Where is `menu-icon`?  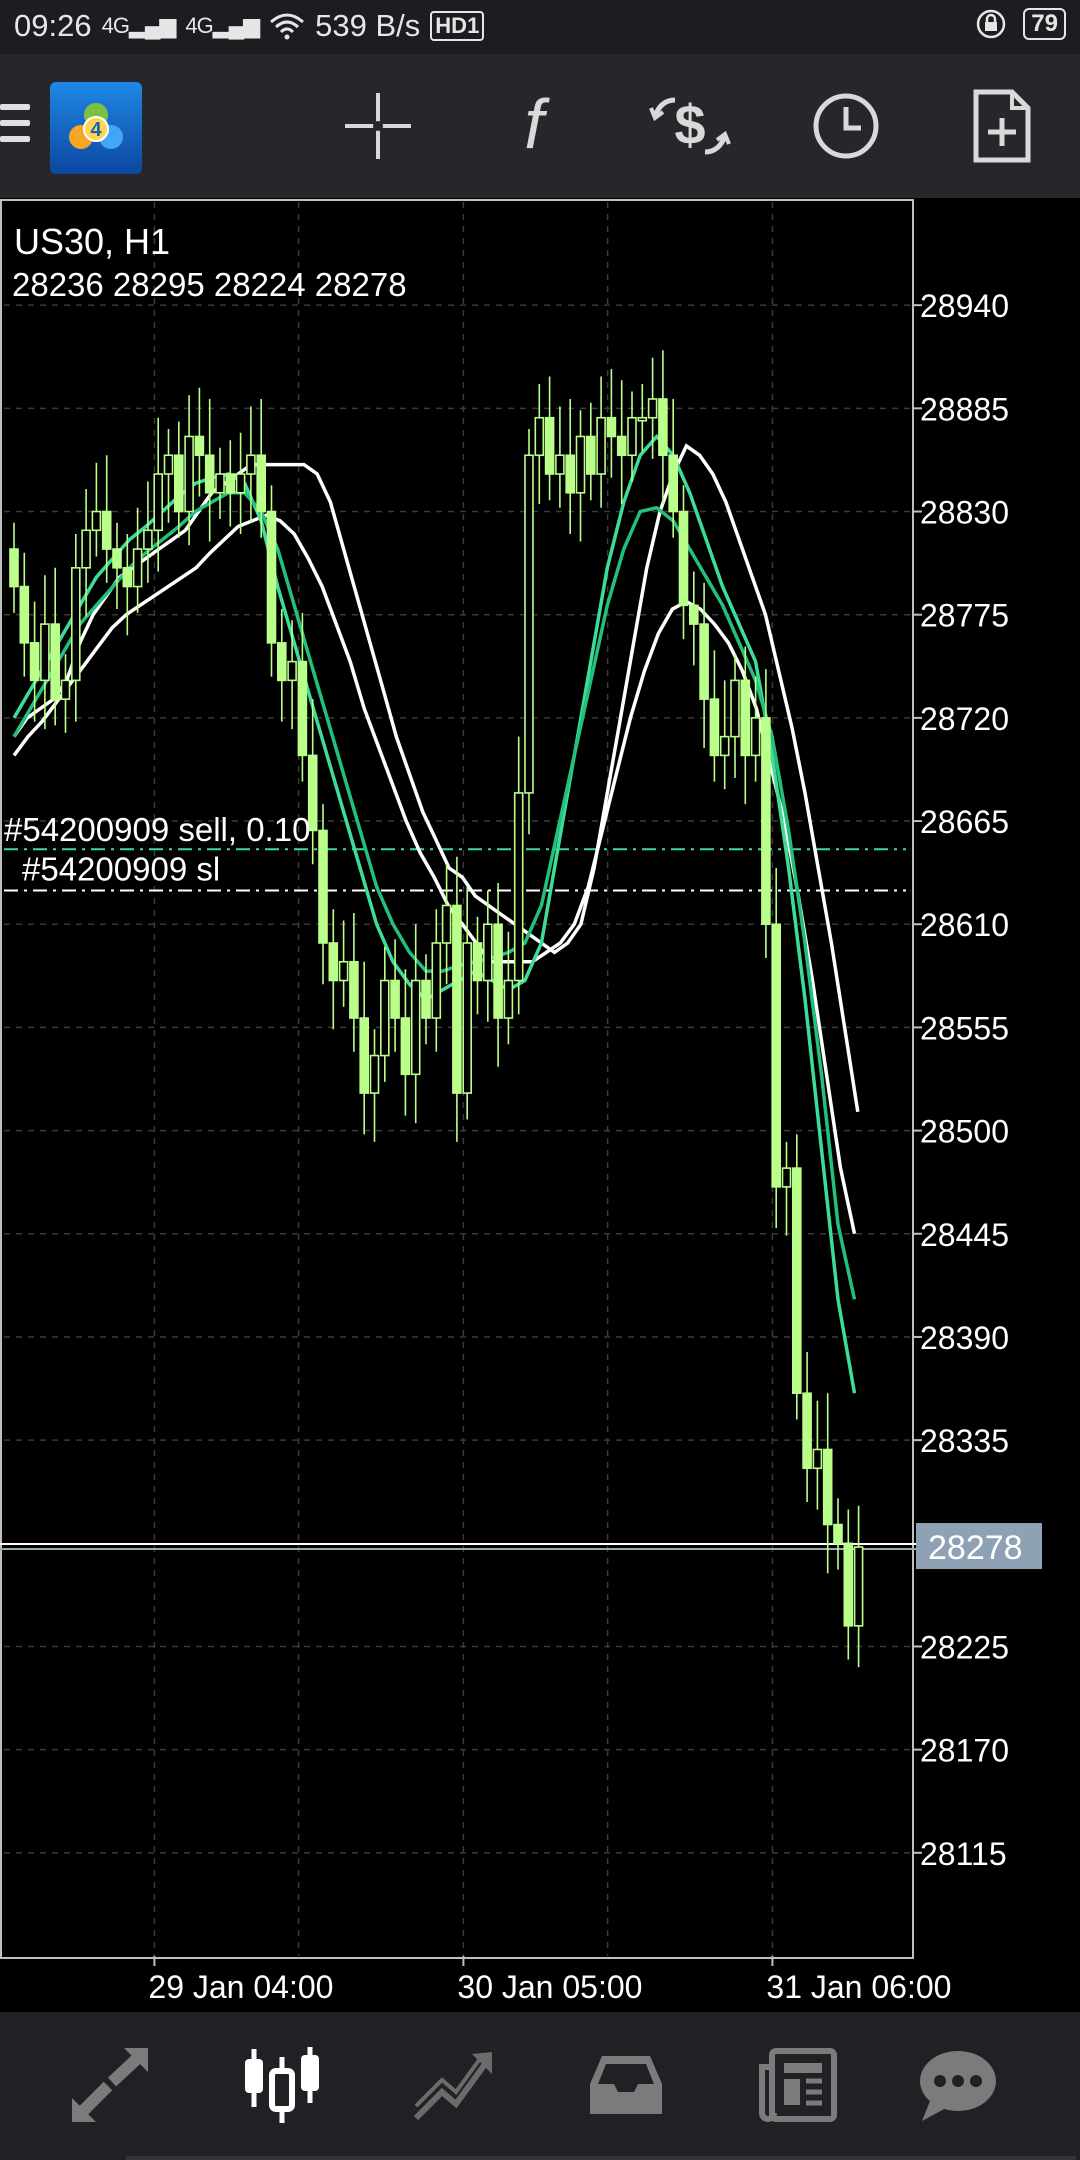
menu-icon is located at coordinates (15, 126).